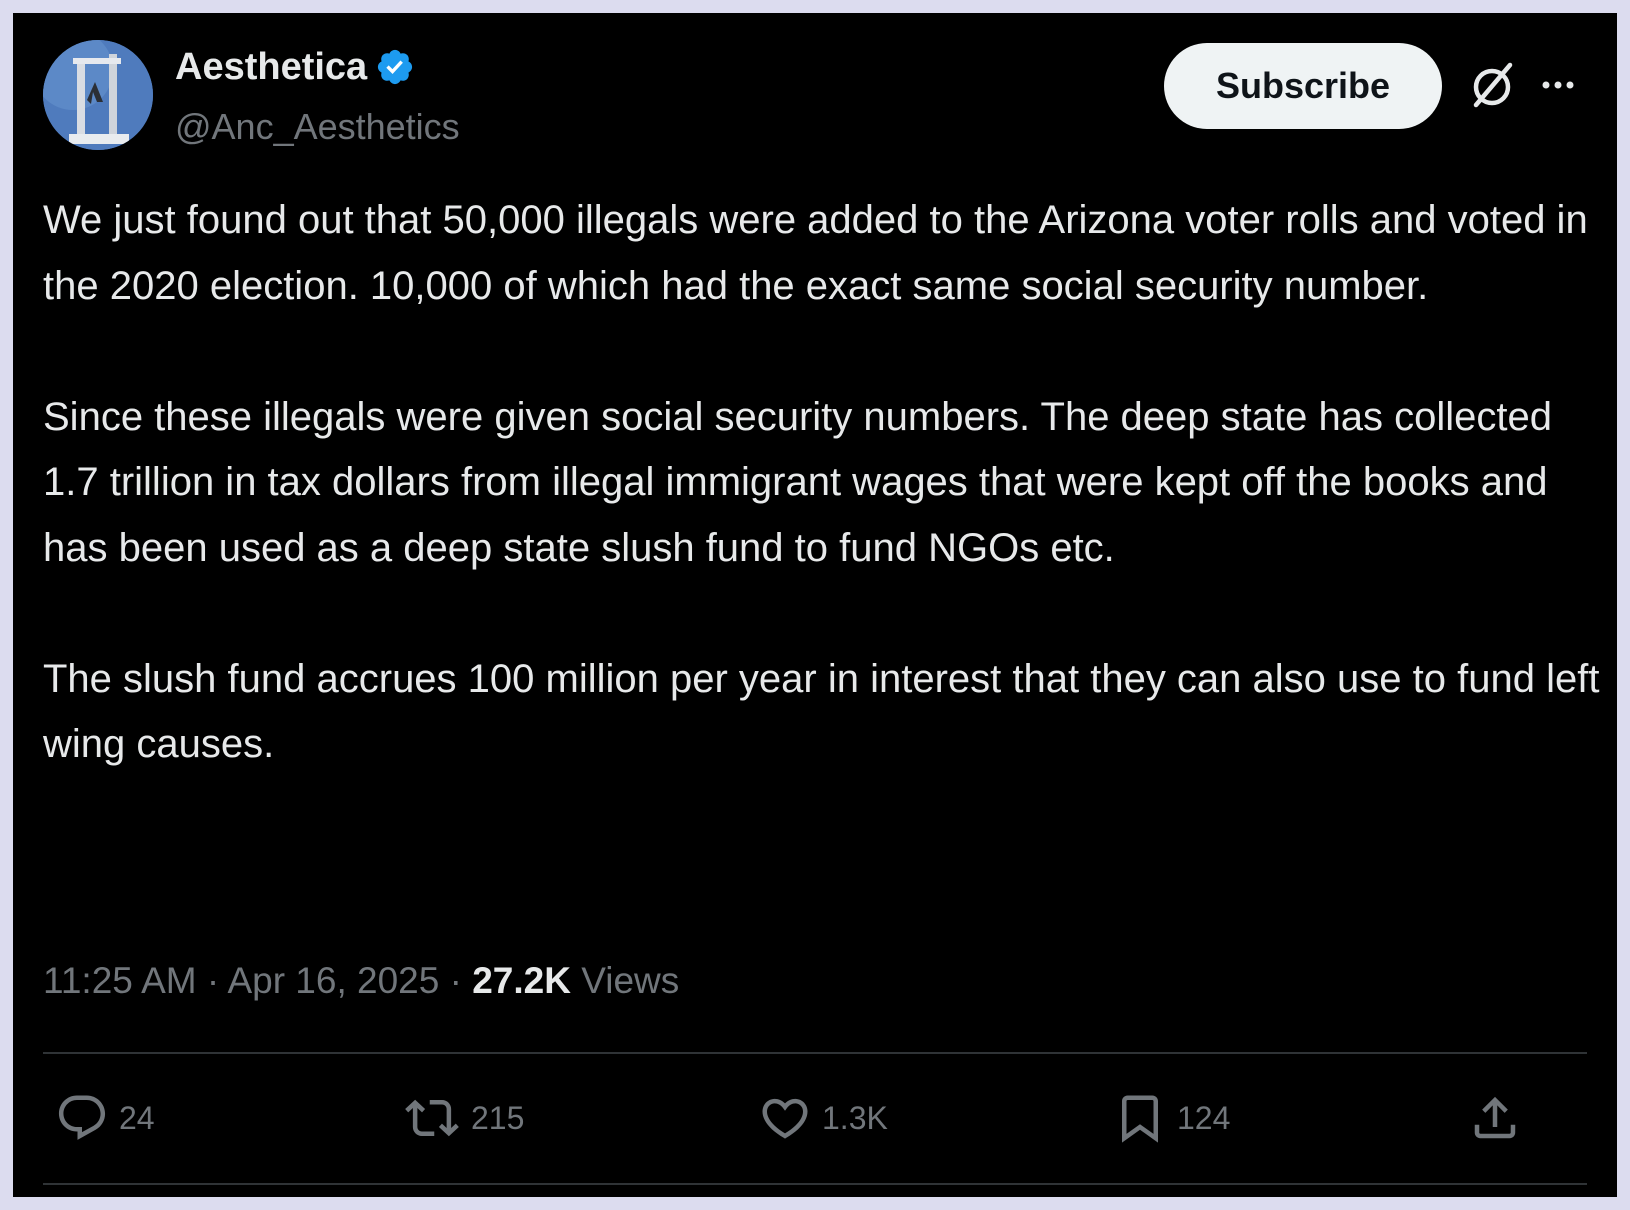  Describe the element at coordinates (785, 1118) in the screenshot. I see `heart-icon` at that location.